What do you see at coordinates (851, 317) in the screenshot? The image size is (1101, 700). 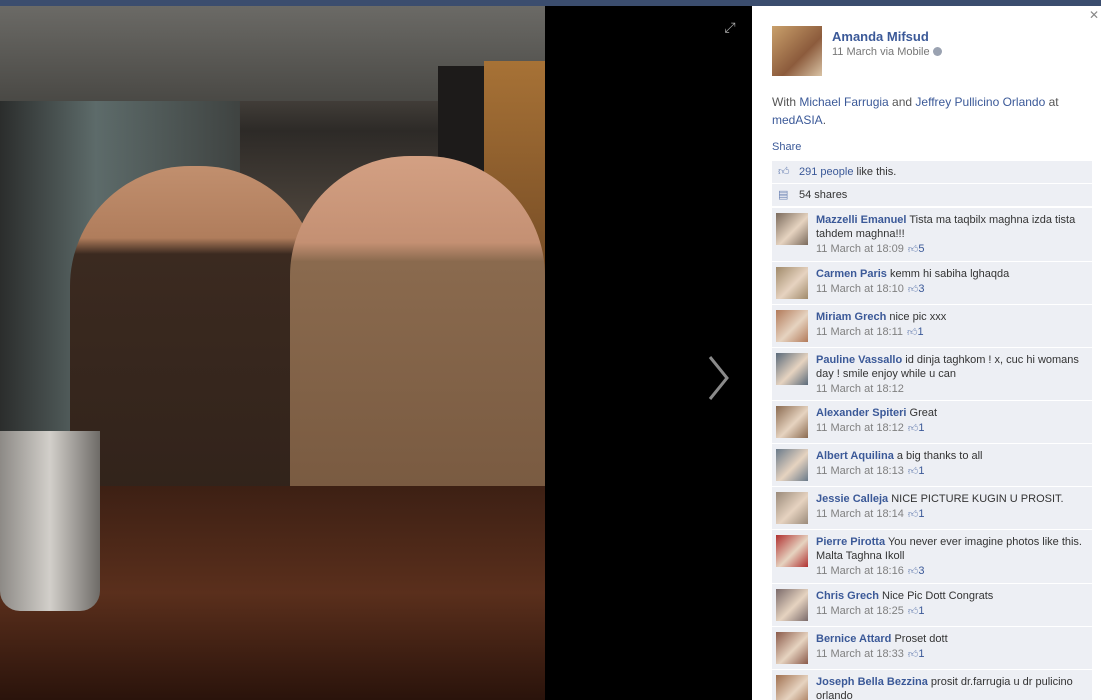 I see `commenter-name: Miriam Grech` at bounding box center [851, 317].